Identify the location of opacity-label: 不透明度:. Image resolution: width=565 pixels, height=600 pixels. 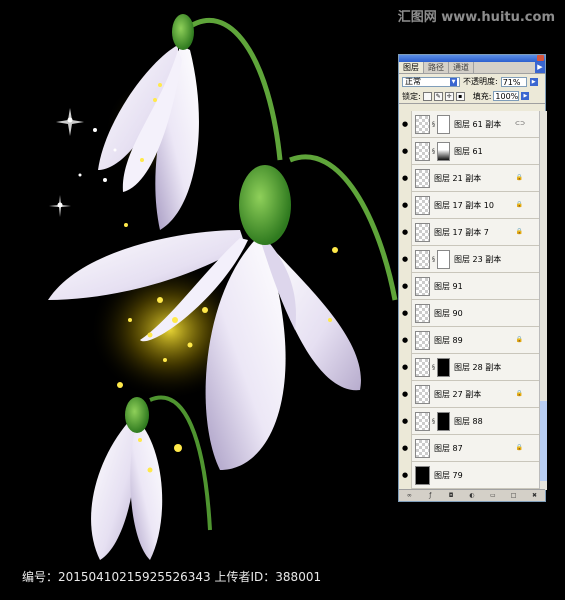
(480, 81).